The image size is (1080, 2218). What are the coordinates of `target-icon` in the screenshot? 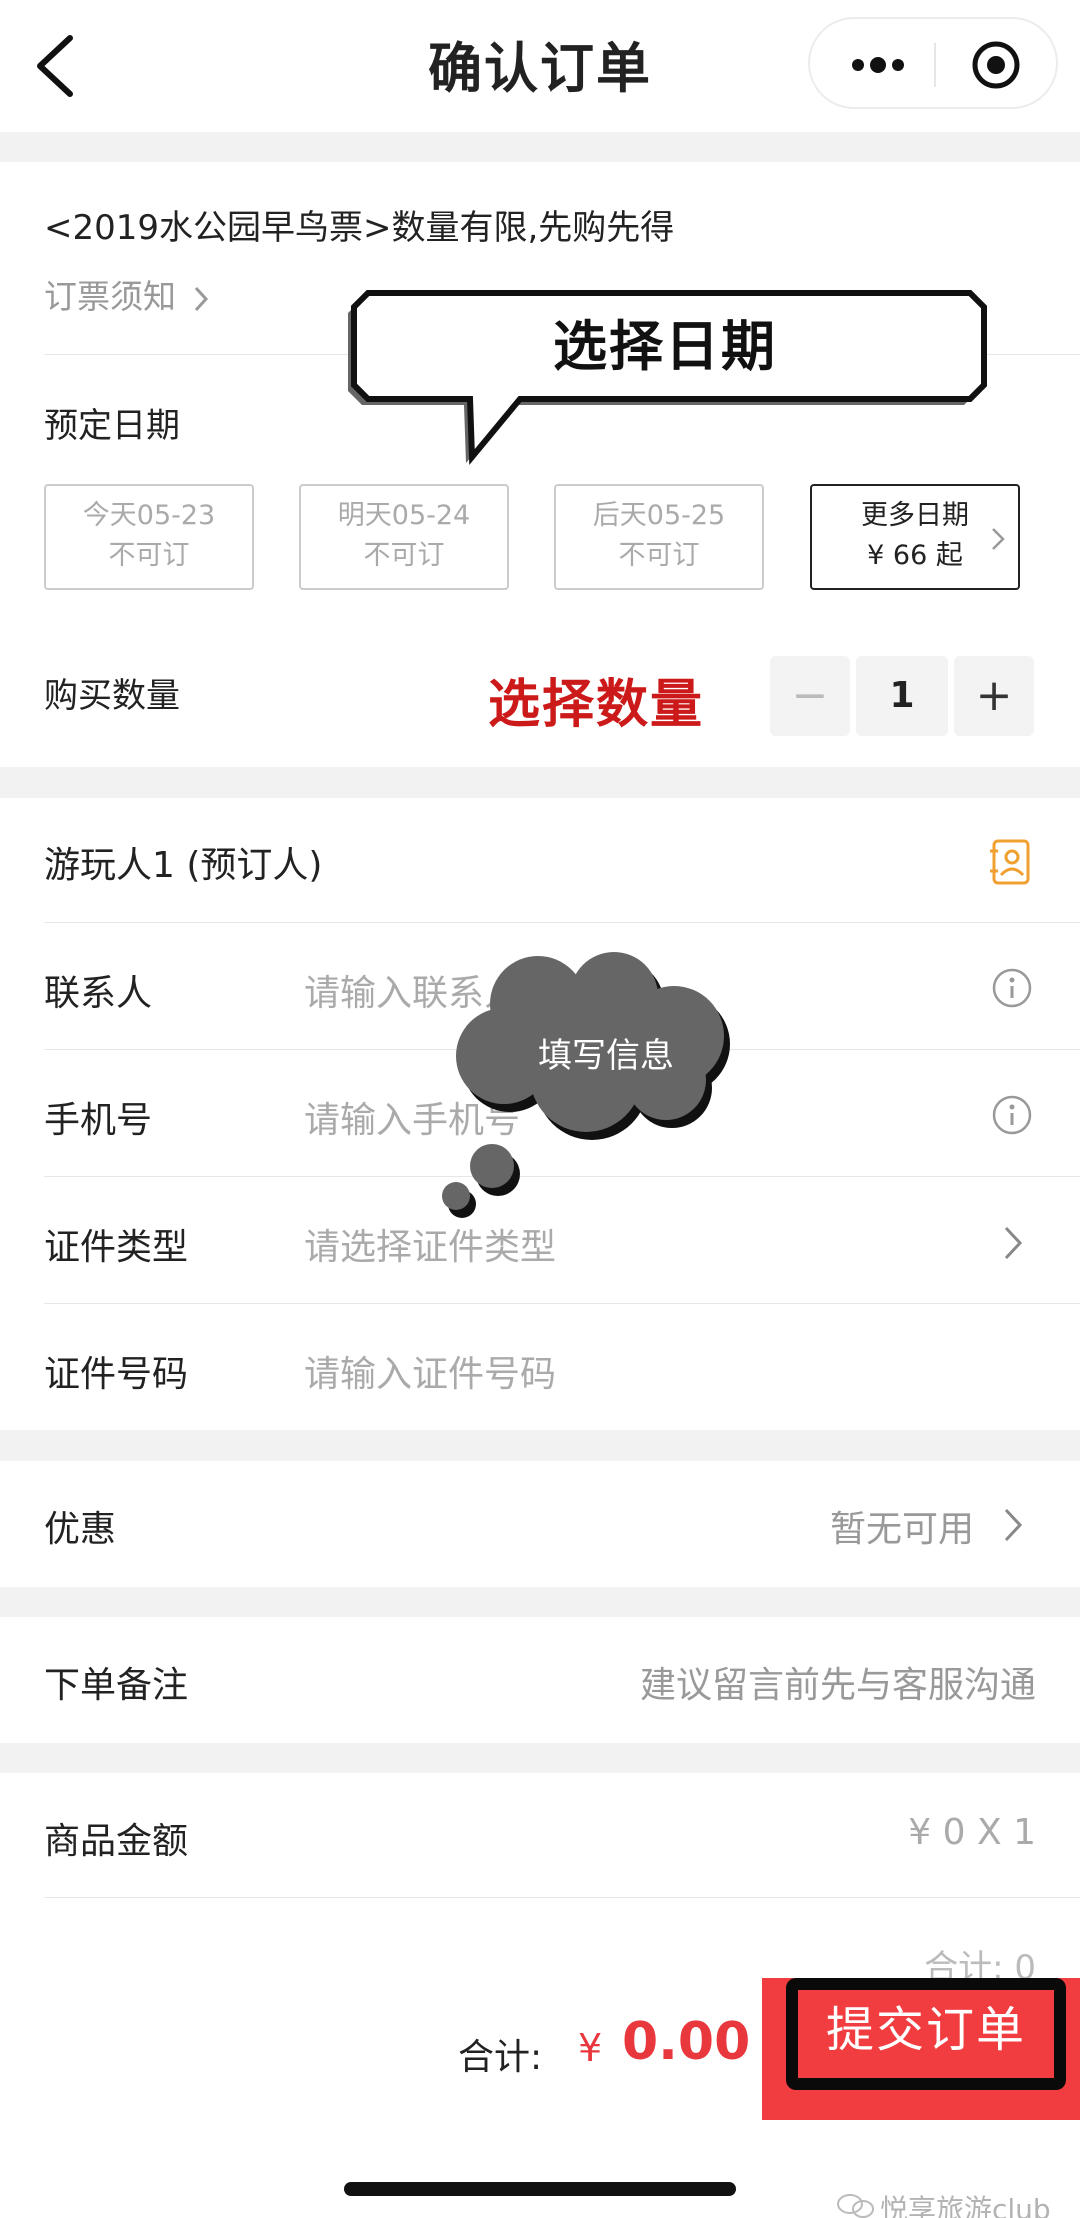 It's located at (996, 65).